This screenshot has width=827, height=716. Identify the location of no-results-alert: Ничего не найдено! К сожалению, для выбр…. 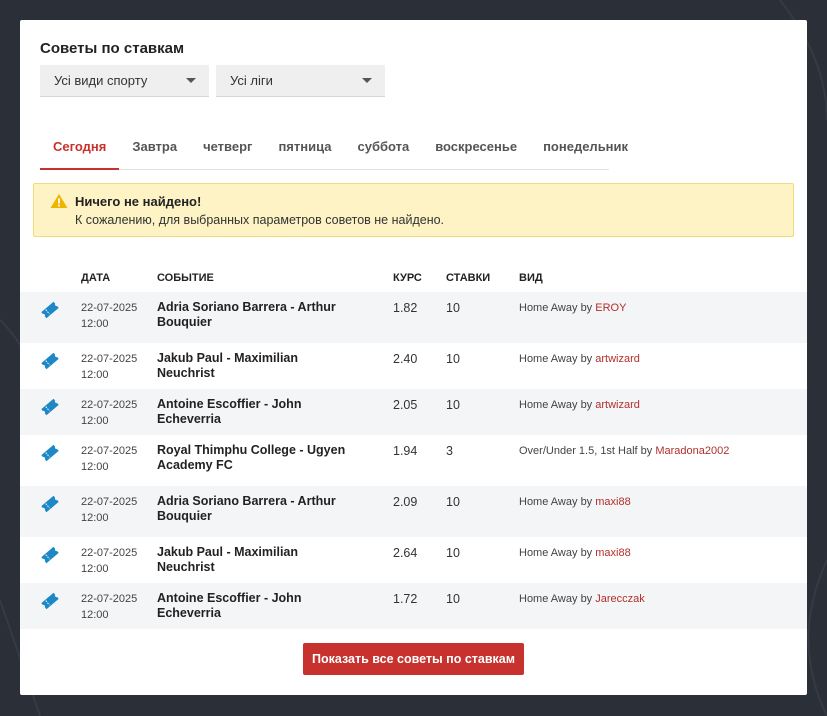
(413, 210).